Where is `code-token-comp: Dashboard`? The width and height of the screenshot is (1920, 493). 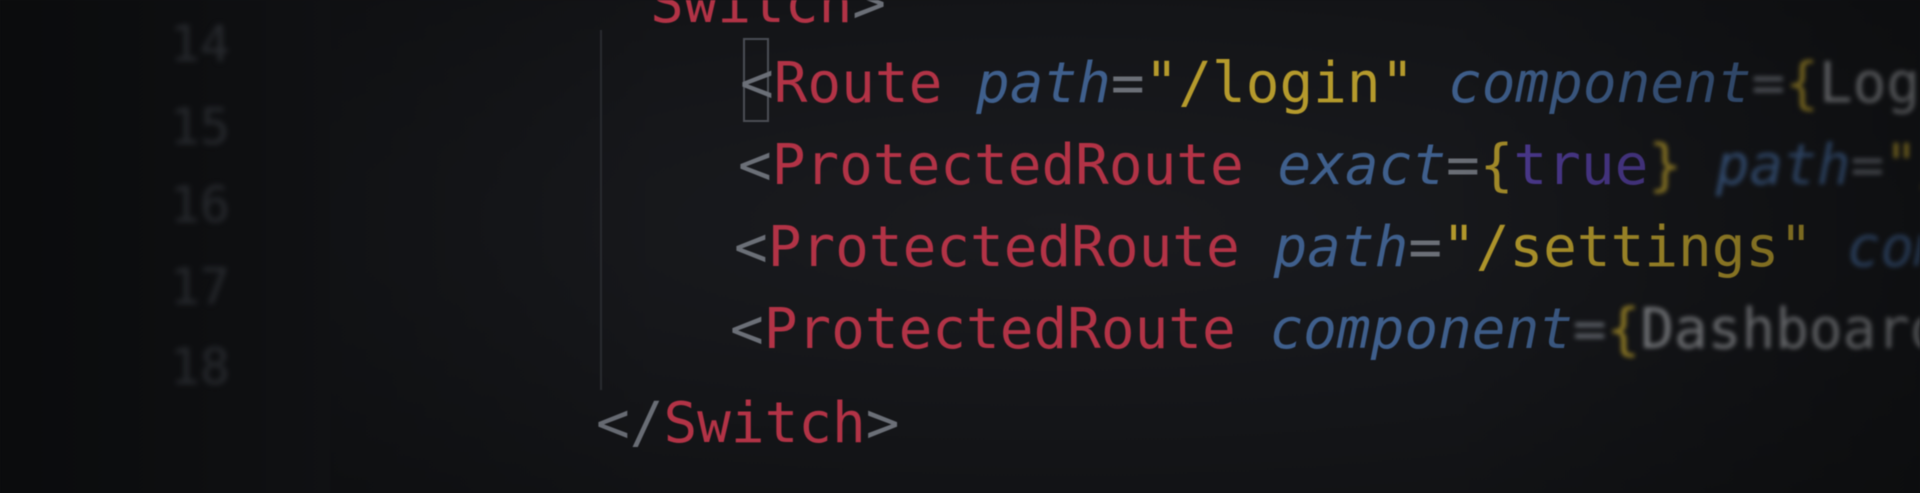 code-token-comp: Dashboard is located at coordinates (1780, 329).